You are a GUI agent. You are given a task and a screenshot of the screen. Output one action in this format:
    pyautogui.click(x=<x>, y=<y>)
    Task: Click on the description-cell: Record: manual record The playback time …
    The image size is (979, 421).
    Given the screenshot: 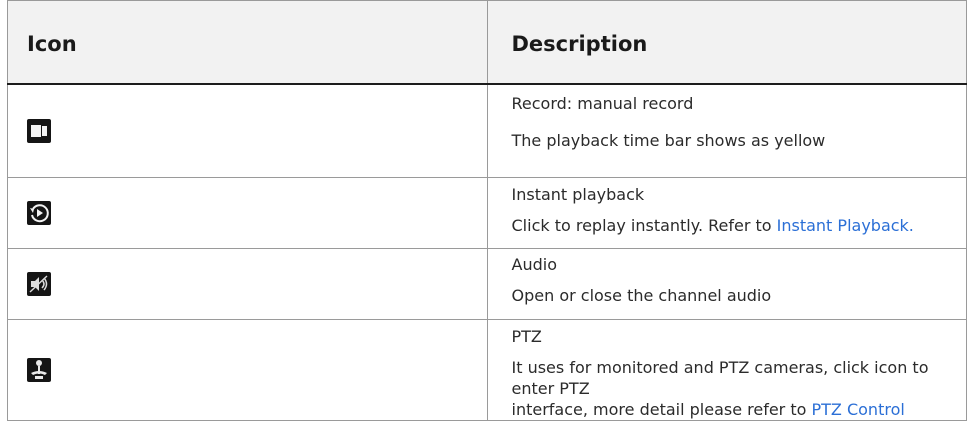 What is the action you would take?
    pyautogui.click(x=726, y=130)
    